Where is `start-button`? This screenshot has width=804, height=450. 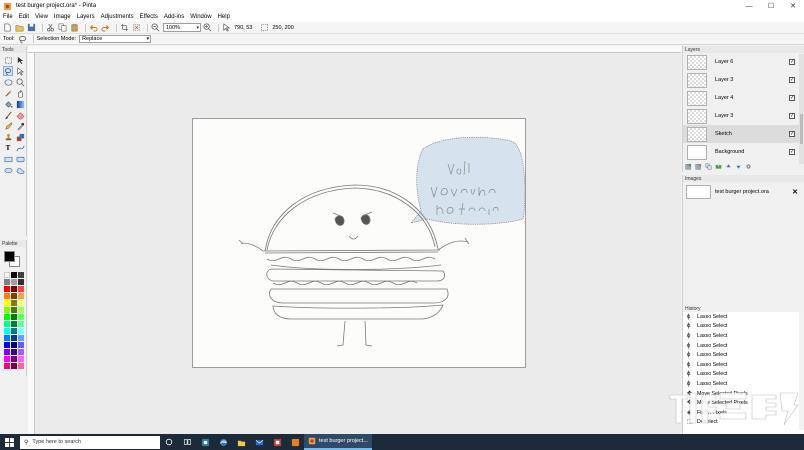
start-button is located at coordinates (9, 442).